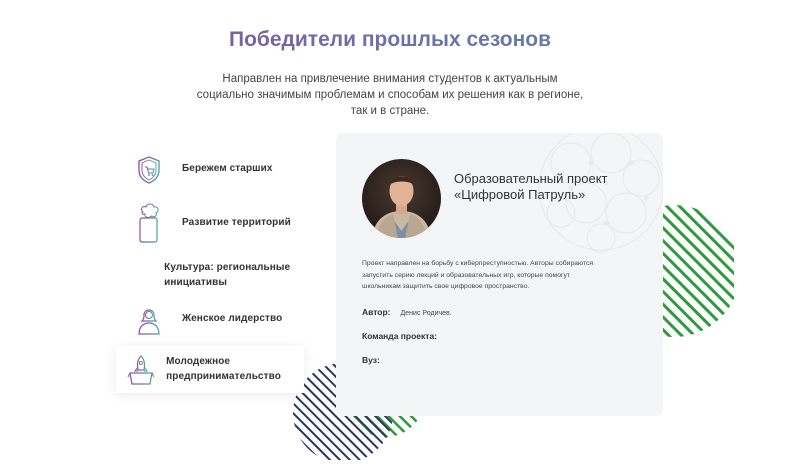  I want to click on category-label: Молодежное предпринимательство, so click(223, 369).